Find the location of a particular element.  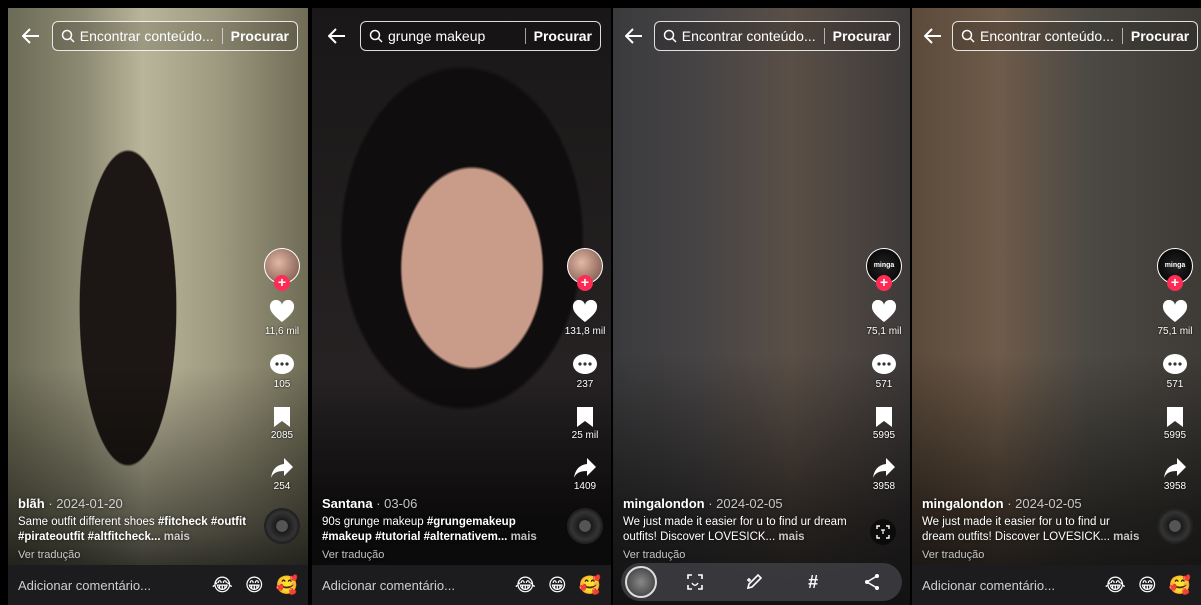

search-input: grunge makeup Procurar is located at coordinates (480, 36).